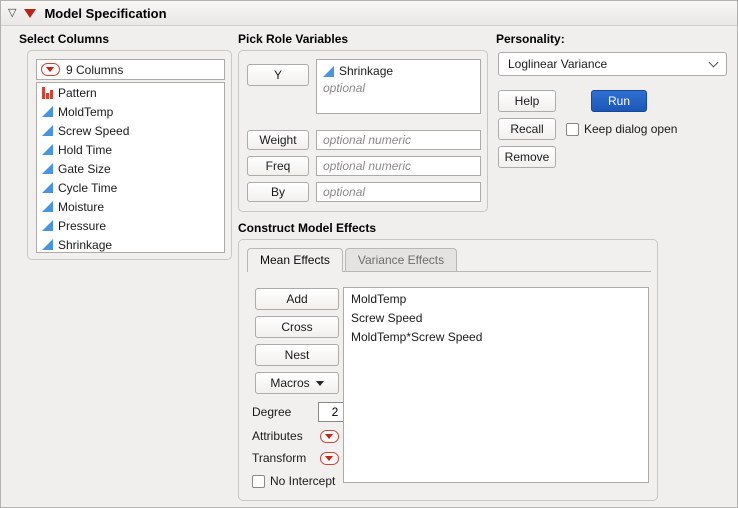  Describe the element at coordinates (319, 383) in the screenshot. I see `dropdown-arrow-icon` at that location.